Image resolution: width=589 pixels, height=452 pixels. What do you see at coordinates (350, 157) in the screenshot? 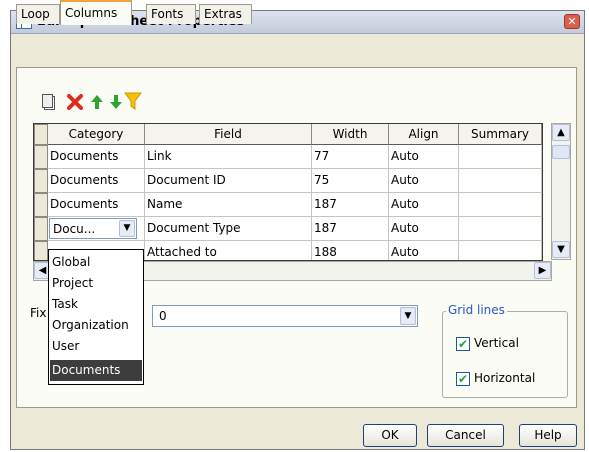
I see `cell-width: 77` at bounding box center [350, 157].